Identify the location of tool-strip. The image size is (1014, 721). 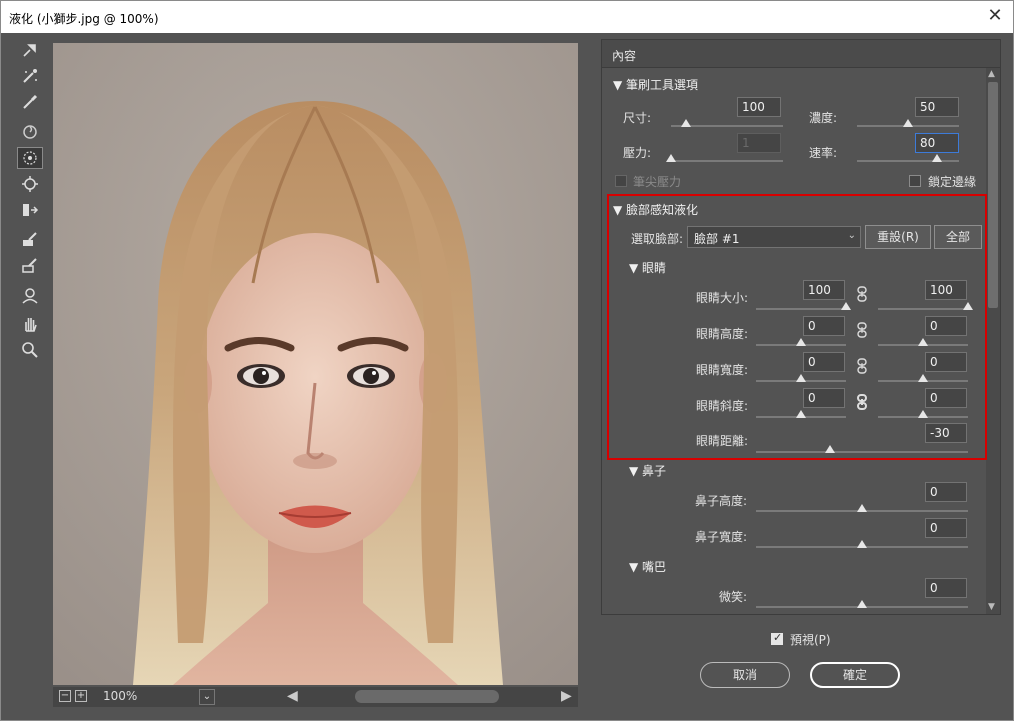
(30, 204).